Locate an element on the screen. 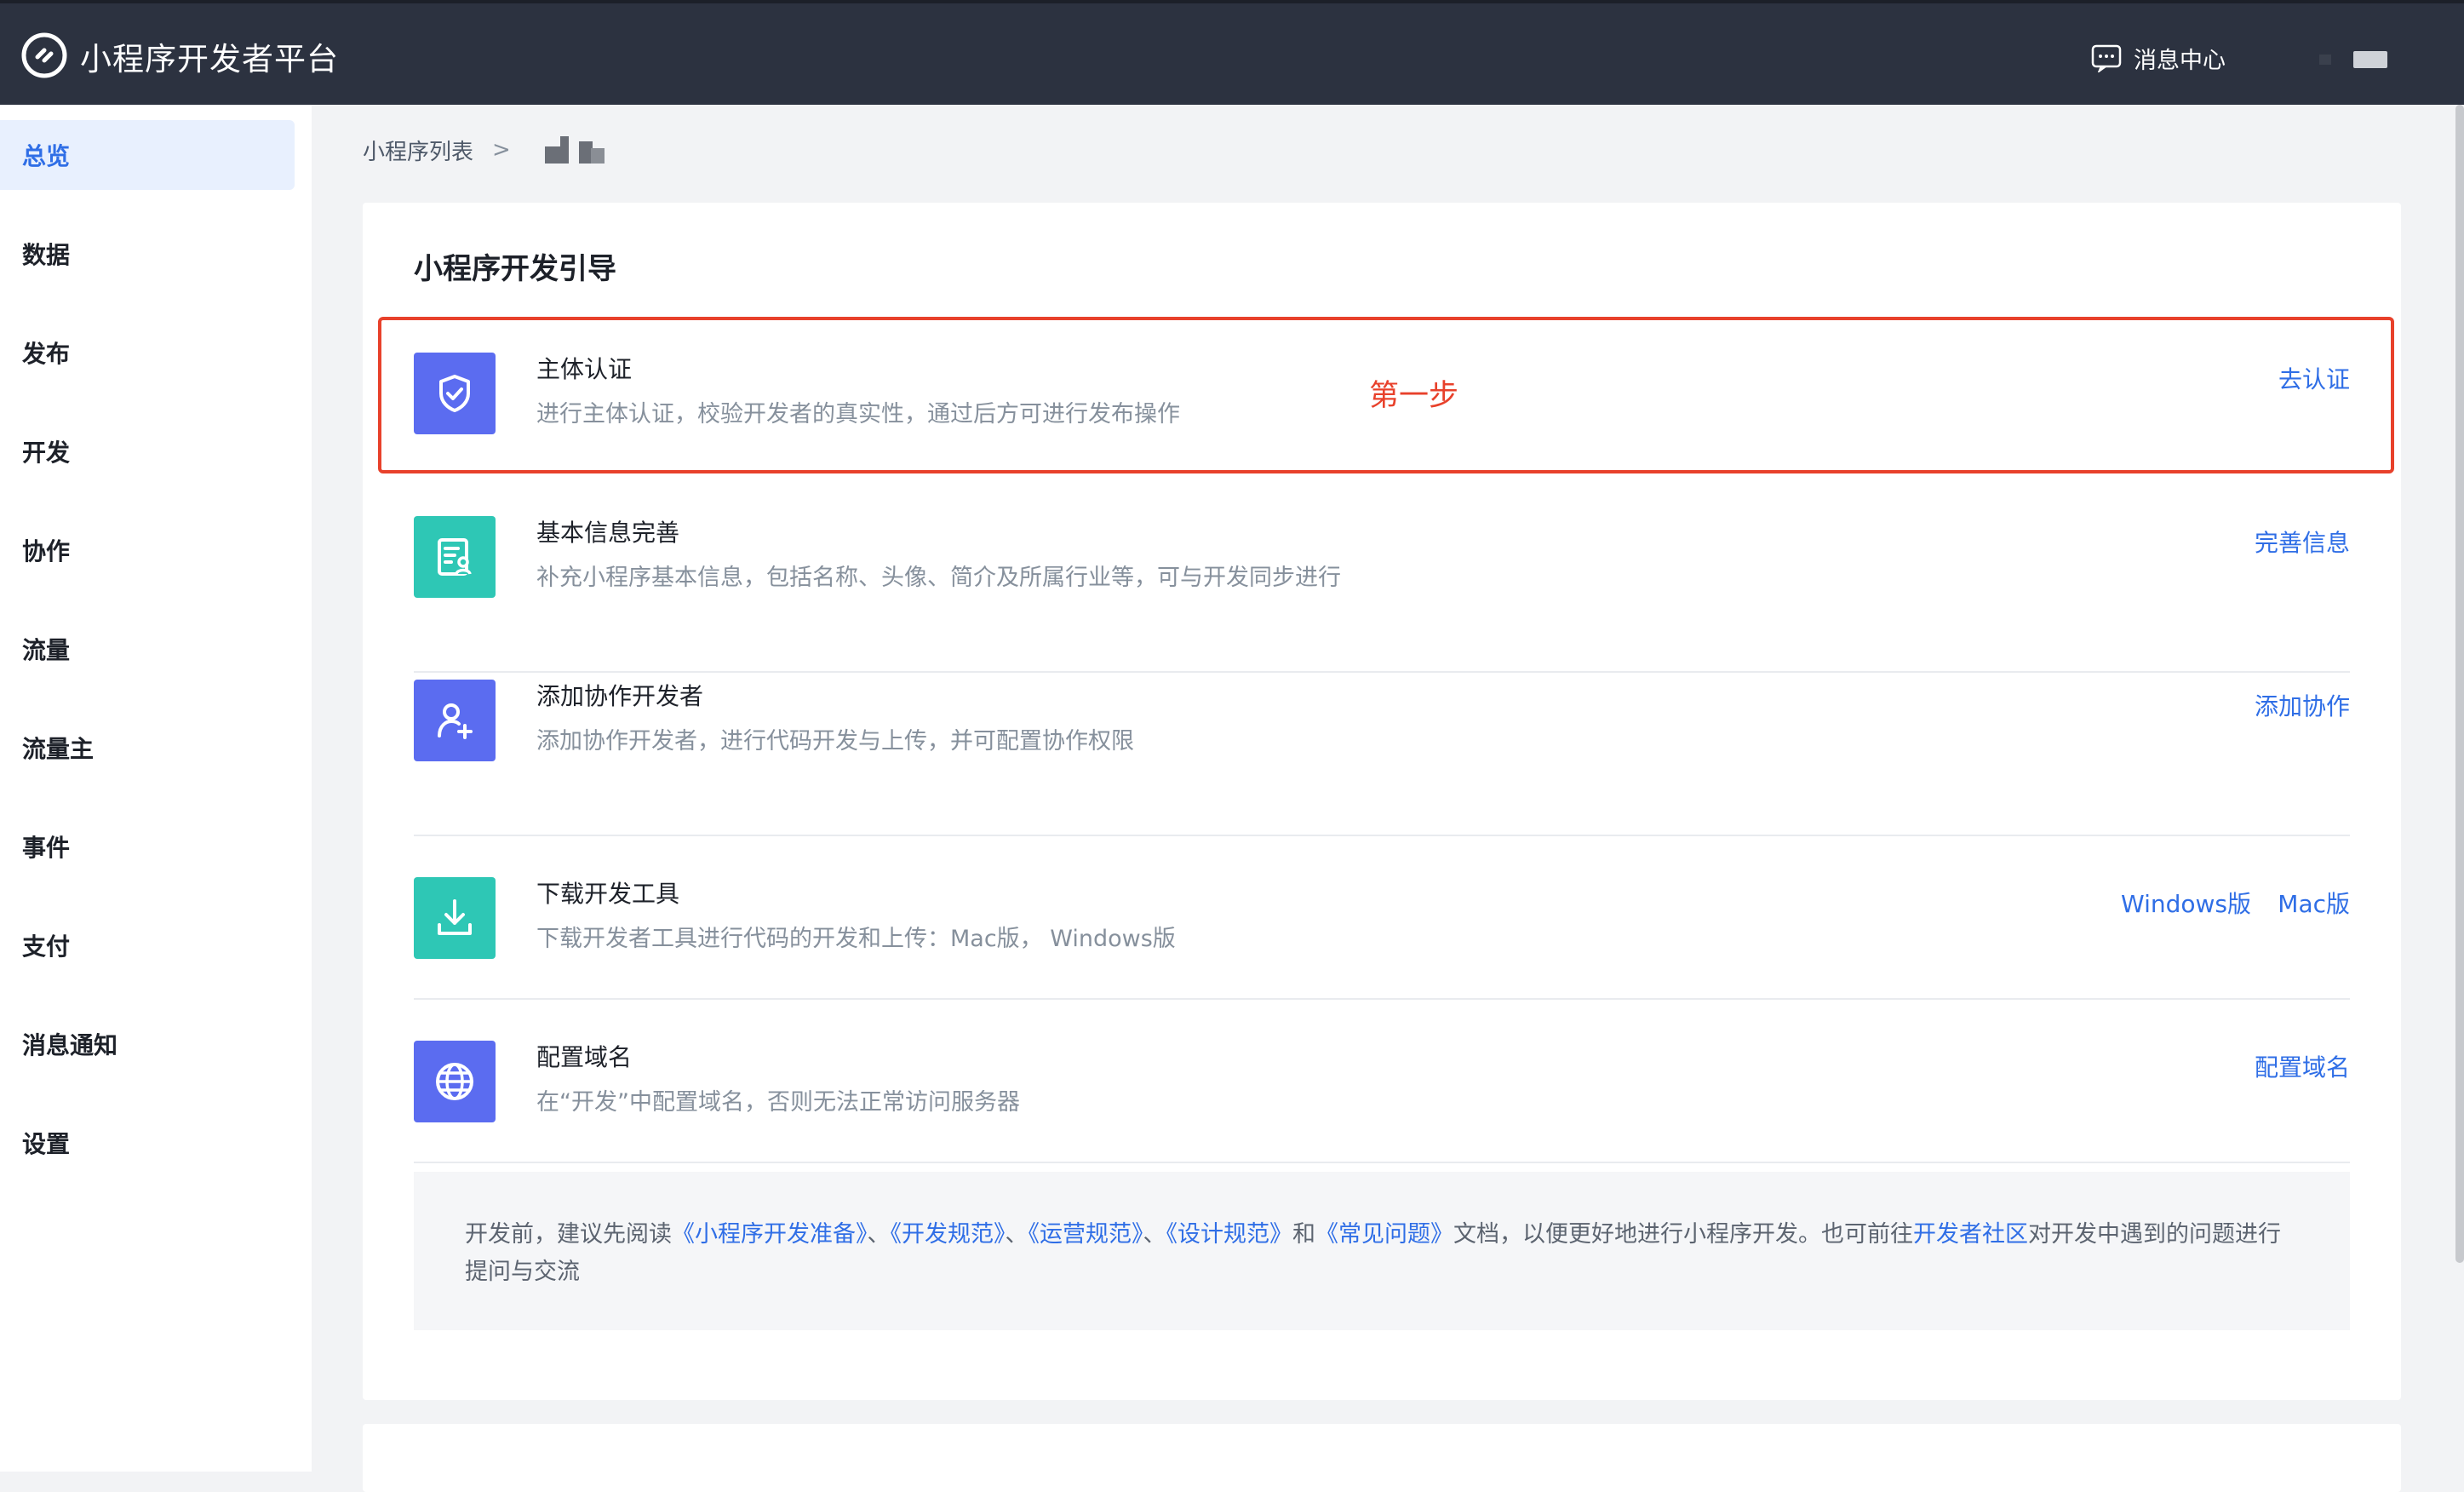 The image size is (2464, 1492). step-title: 添加协作开发者 is located at coordinates (620, 696).